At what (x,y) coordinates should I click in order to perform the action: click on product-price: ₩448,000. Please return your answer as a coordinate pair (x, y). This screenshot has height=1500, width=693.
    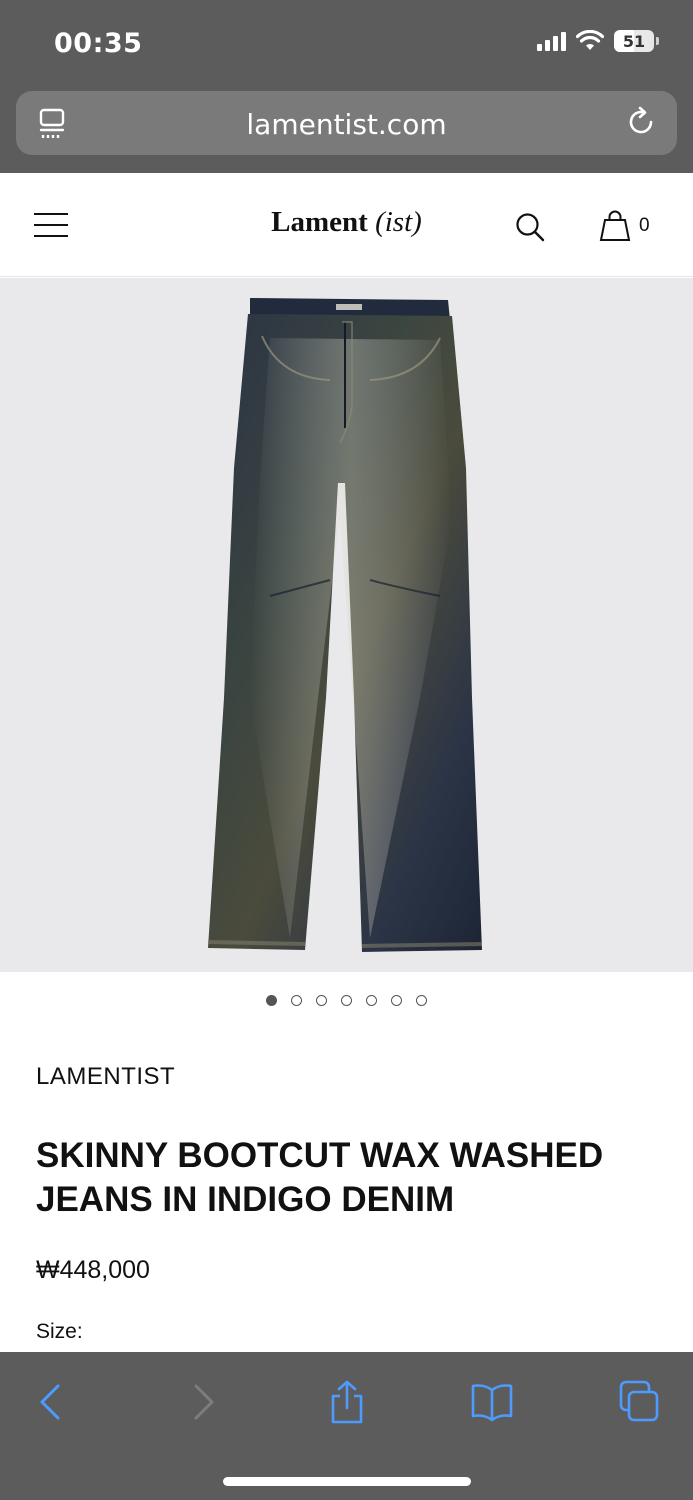
    Looking at the image, I should click on (93, 1270).